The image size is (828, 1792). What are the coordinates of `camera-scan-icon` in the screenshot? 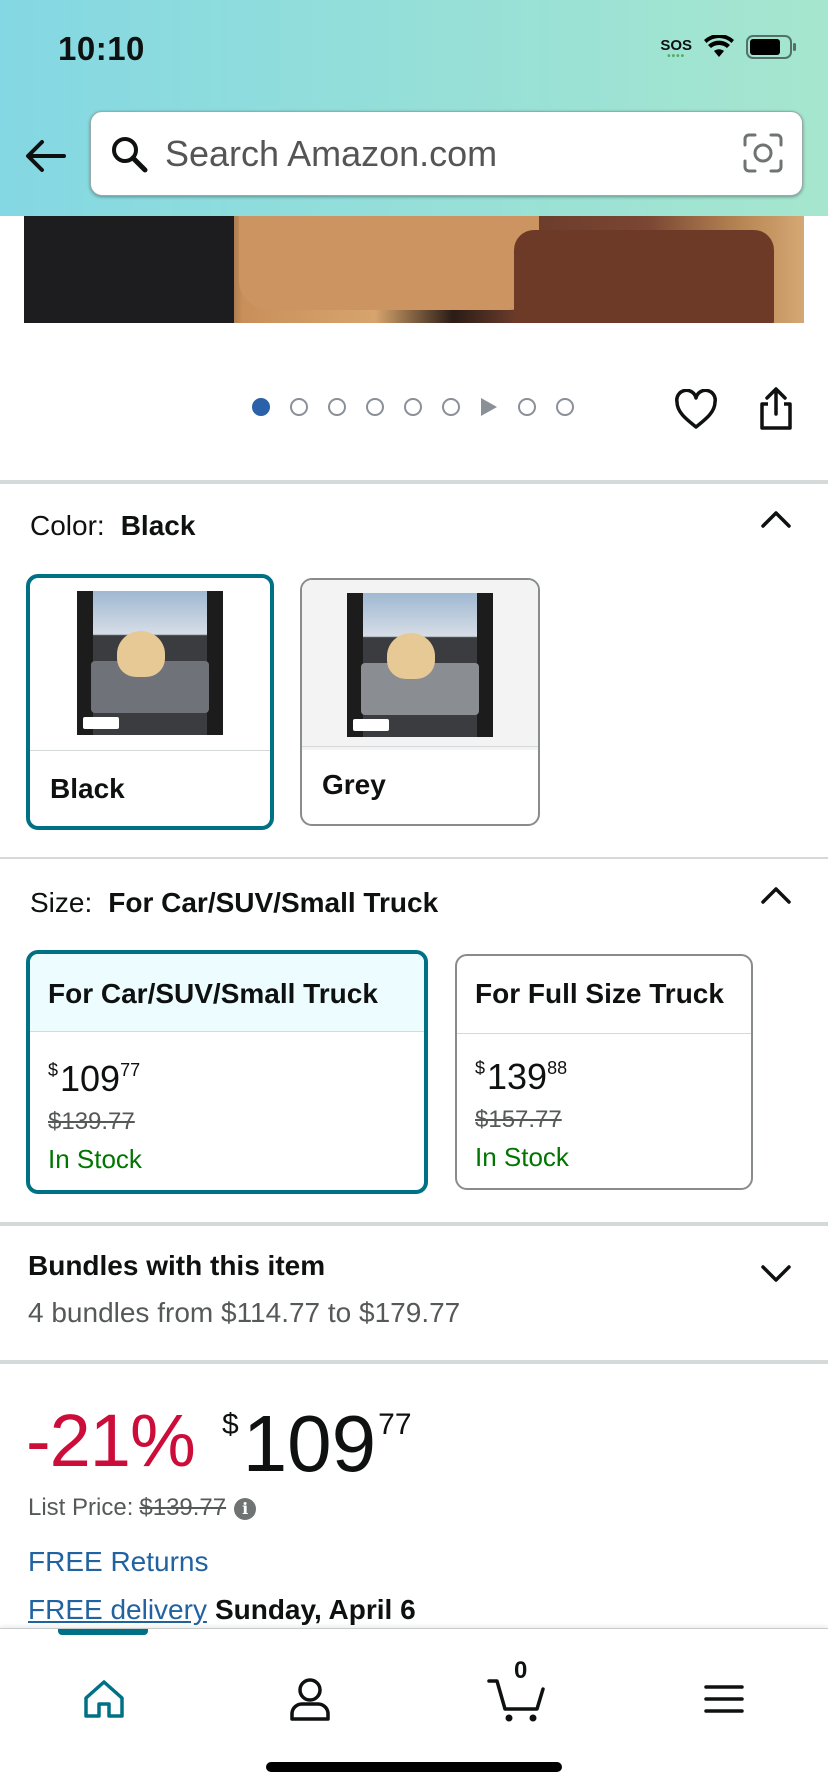 It's located at (763, 155).